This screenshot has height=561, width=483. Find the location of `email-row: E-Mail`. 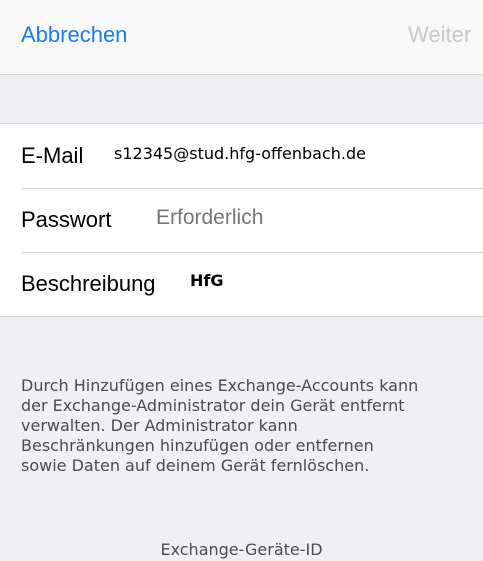

email-row: E-Mail is located at coordinates (241, 155).